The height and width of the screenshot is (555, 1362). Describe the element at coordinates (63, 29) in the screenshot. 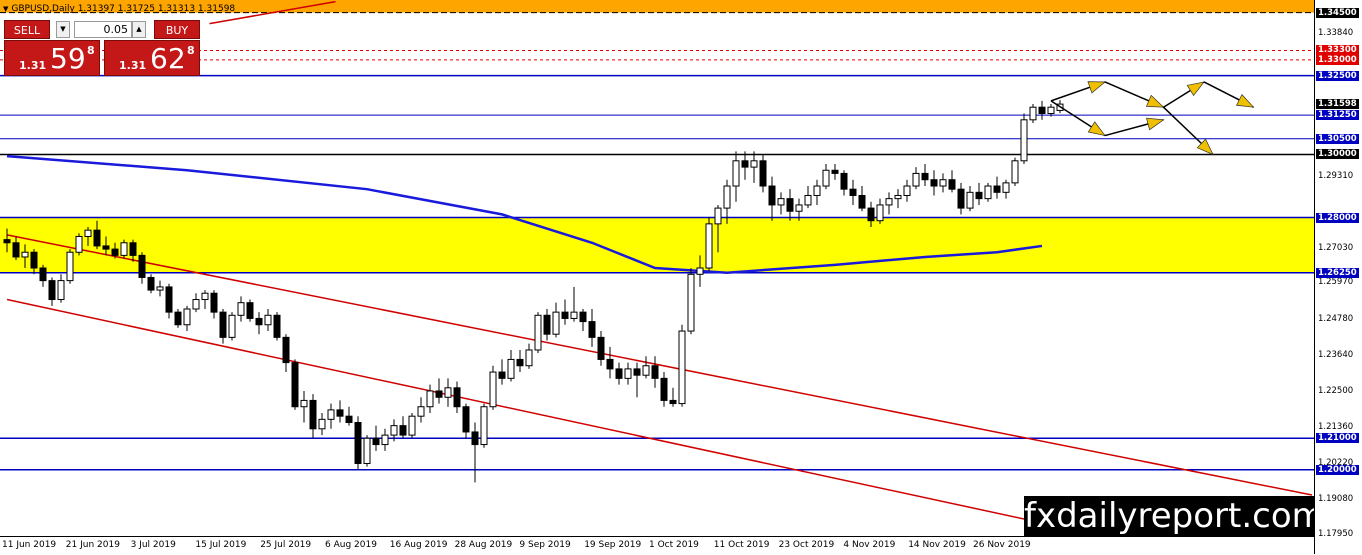

I see `chevron-down-icon: ▼` at that location.